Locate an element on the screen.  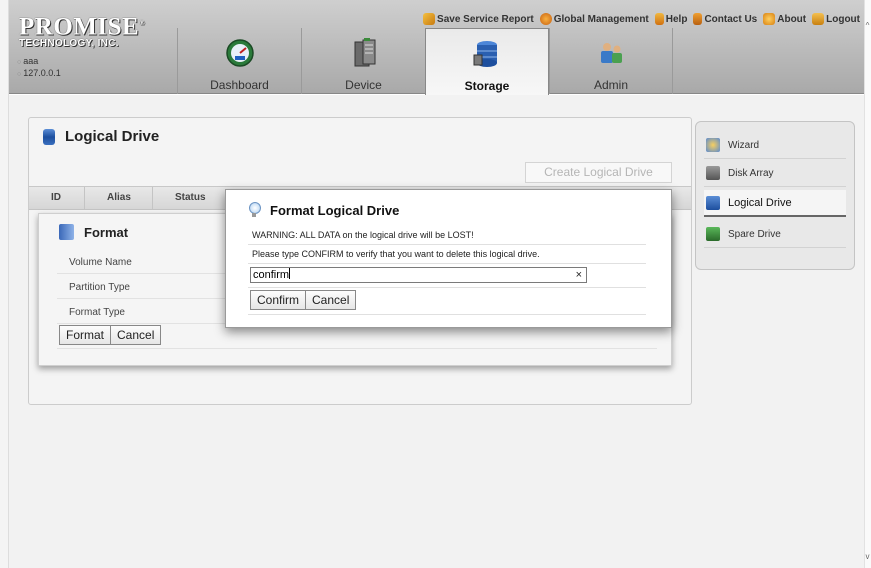
logo-registered-mark: ® is located at coordinates (142, 23).